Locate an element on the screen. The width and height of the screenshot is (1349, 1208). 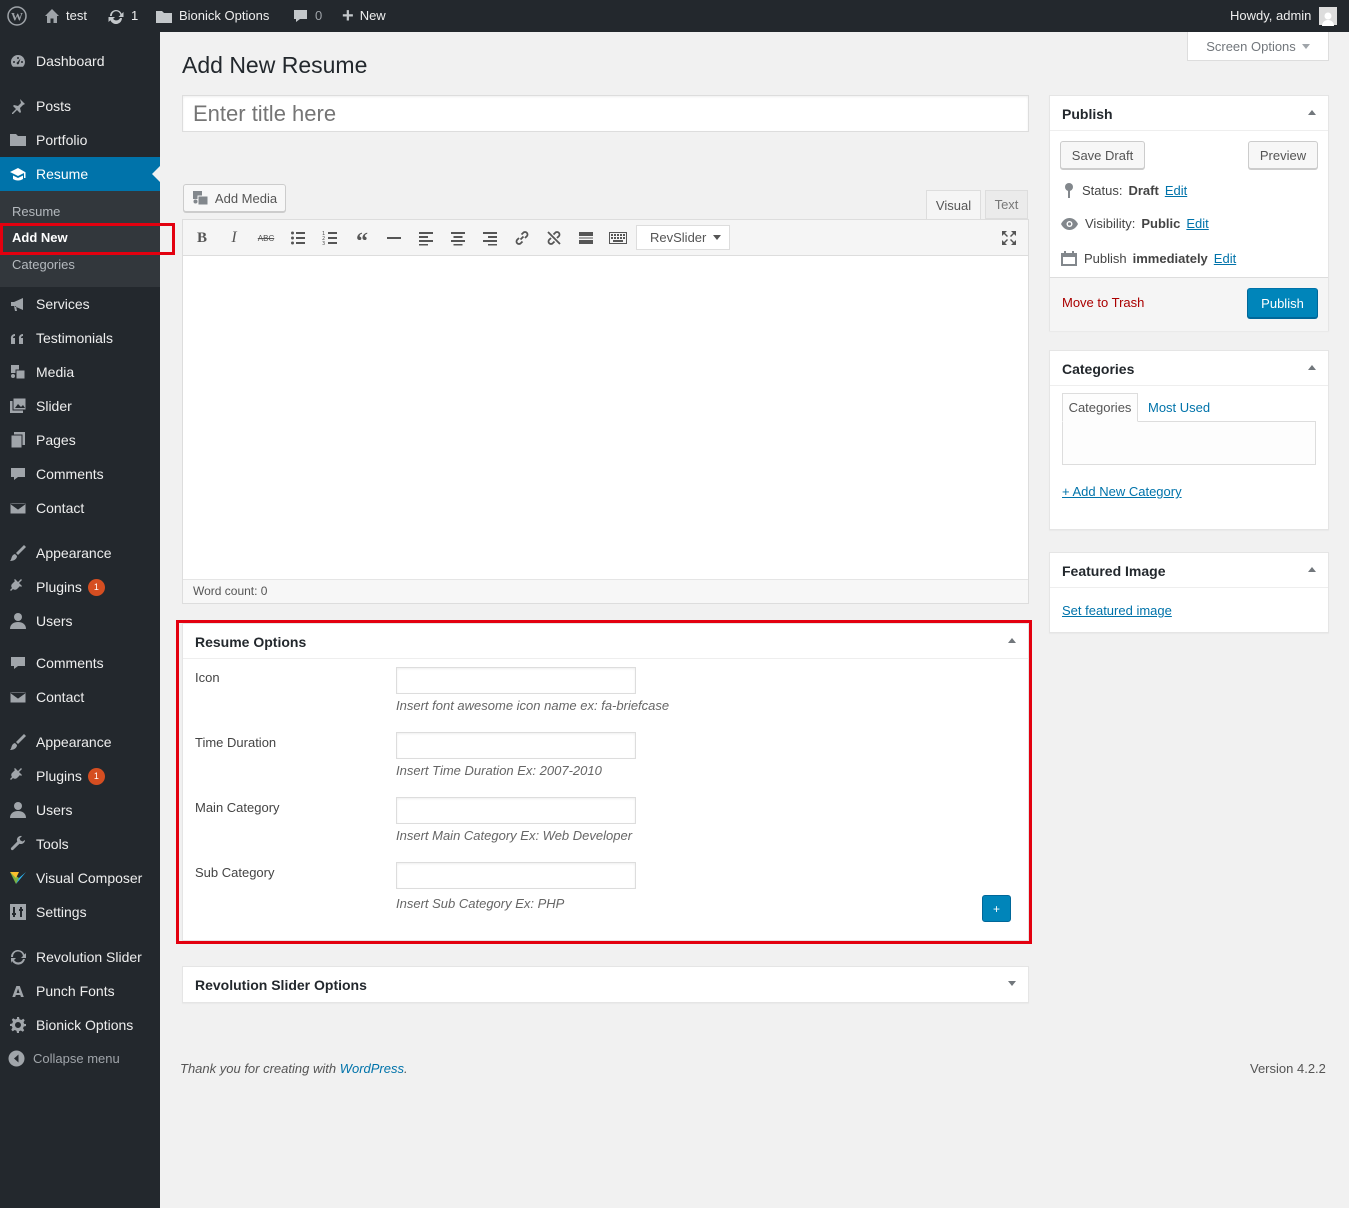
edit-status-link: Edit is located at coordinates (1176, 190).